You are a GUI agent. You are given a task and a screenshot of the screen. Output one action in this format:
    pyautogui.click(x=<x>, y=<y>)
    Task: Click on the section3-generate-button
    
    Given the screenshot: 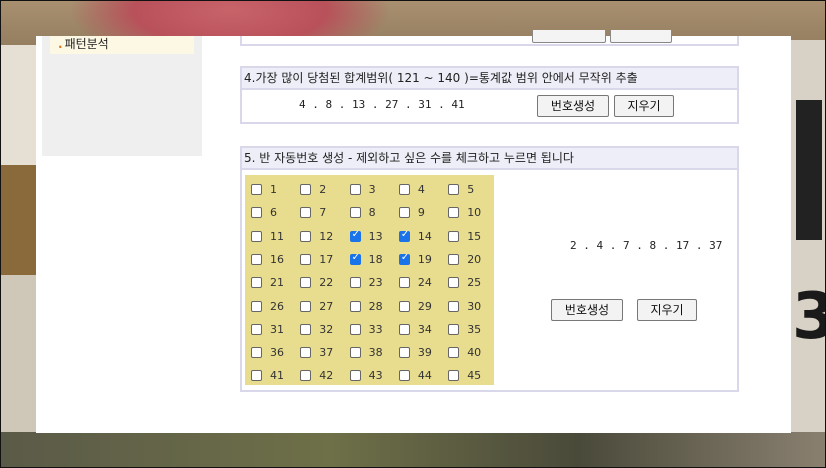 What is the action you would take?
    pyautogui.click(x=569, y=36)
    